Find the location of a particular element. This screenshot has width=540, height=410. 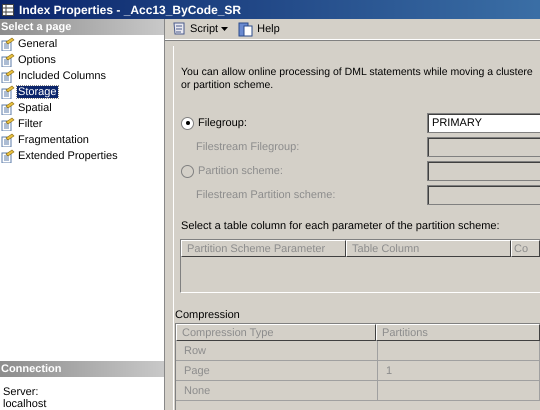

sidebar-item: Fragmentation is located at coordinates (53, 140).